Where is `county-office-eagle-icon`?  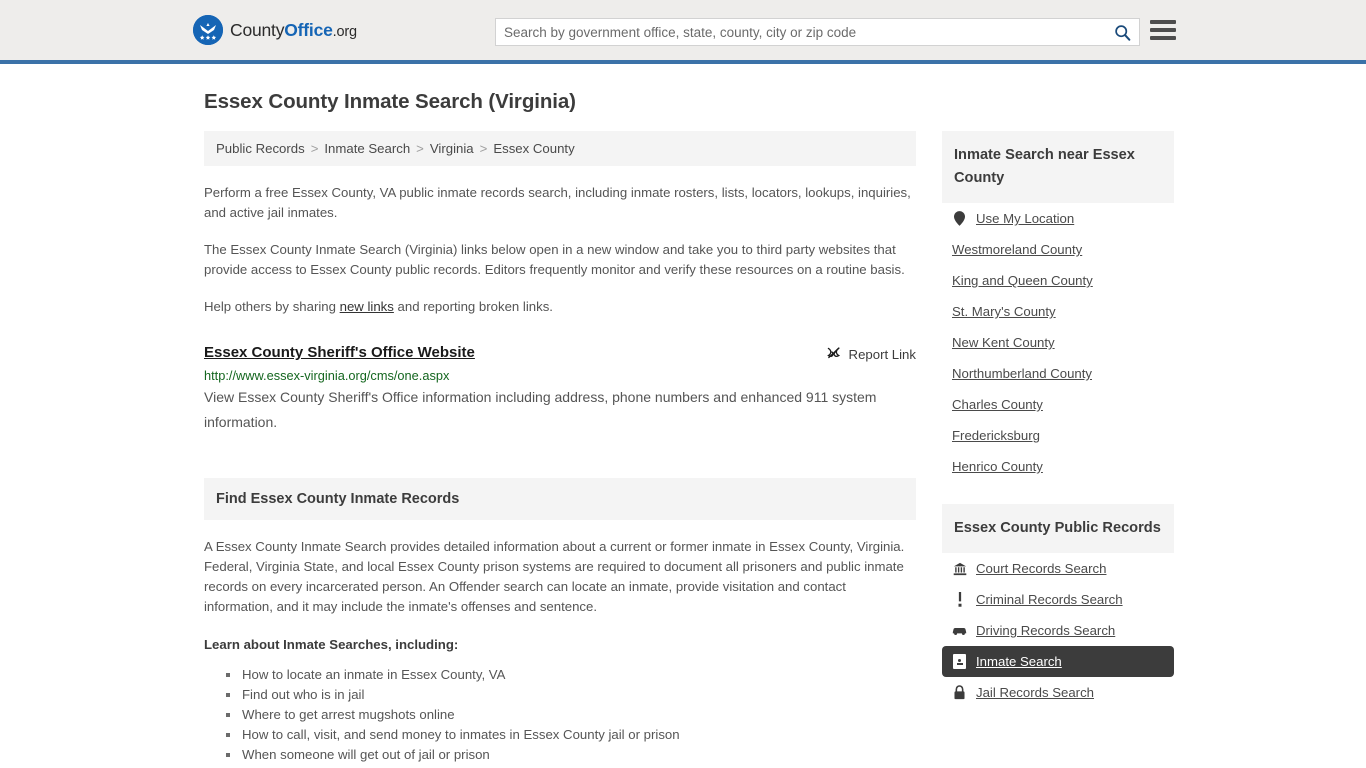 county-office-eagle-icon is located at coordinates (208, 30).